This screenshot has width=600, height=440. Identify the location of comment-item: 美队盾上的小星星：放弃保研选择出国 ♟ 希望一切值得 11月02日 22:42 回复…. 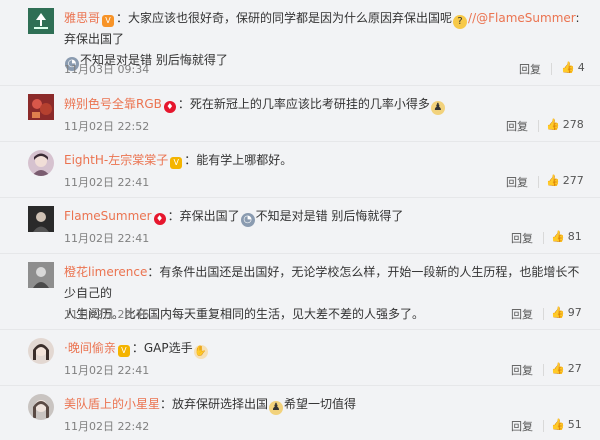
(300, 413).